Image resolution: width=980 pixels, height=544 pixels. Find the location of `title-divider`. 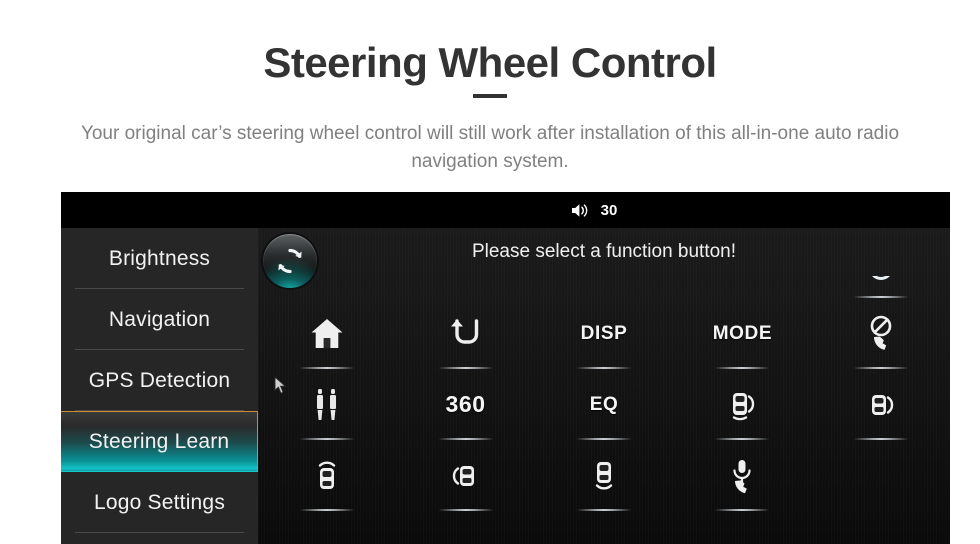

title-divider is located at coordinates (490, 96).